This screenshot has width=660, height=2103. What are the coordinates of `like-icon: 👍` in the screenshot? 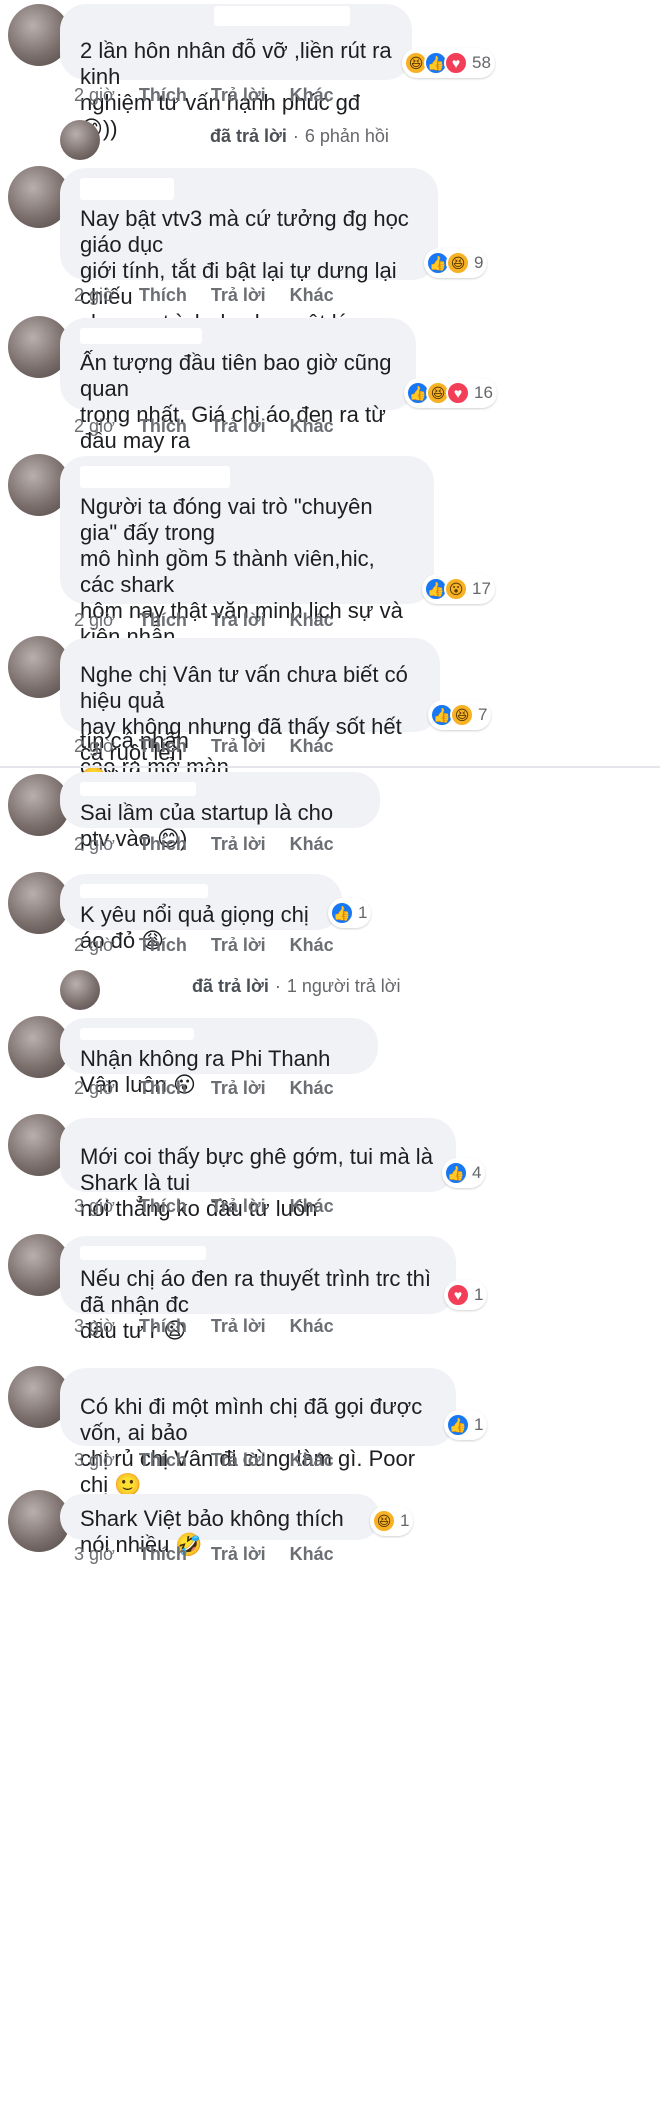 It's located at (458, 1425).